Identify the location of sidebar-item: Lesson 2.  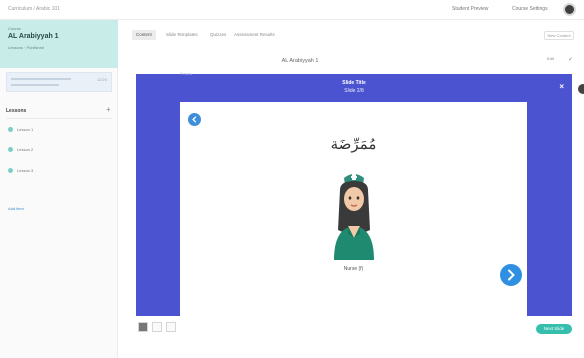
(20, 149).